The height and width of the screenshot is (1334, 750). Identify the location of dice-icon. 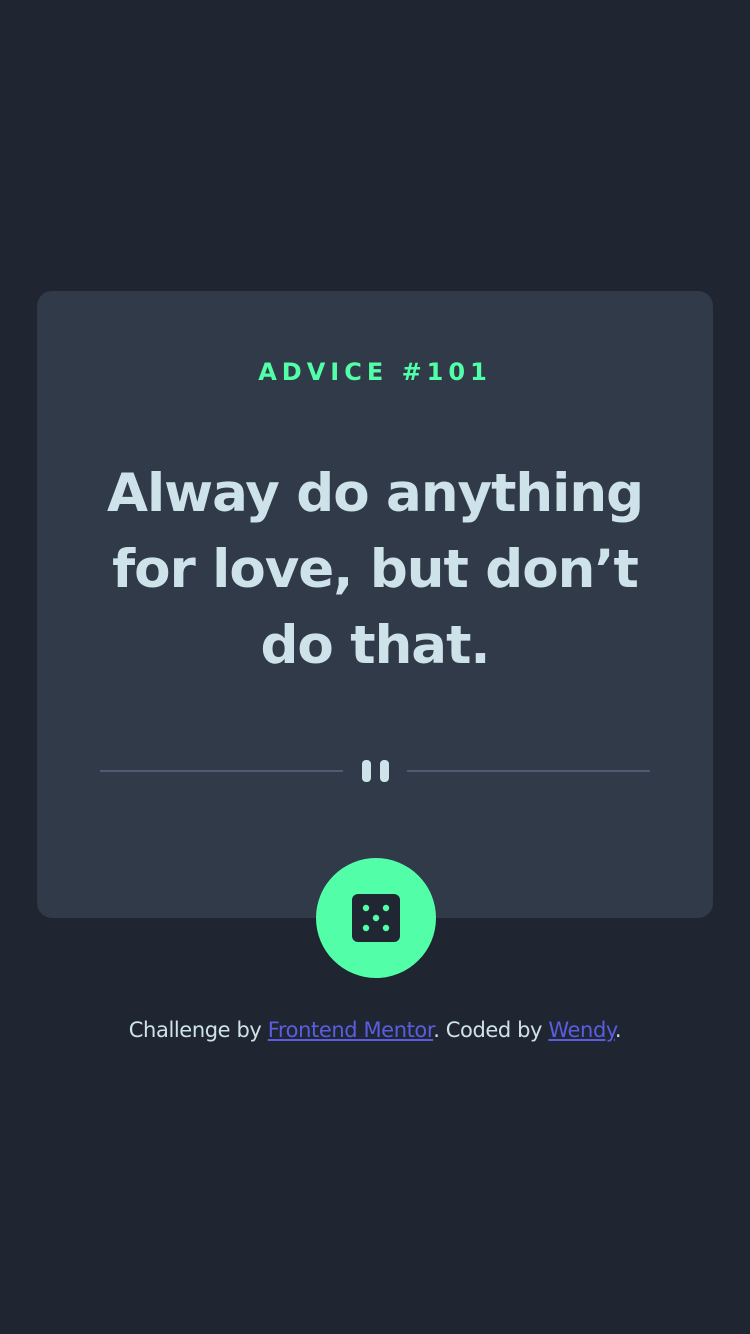
(376, 918).